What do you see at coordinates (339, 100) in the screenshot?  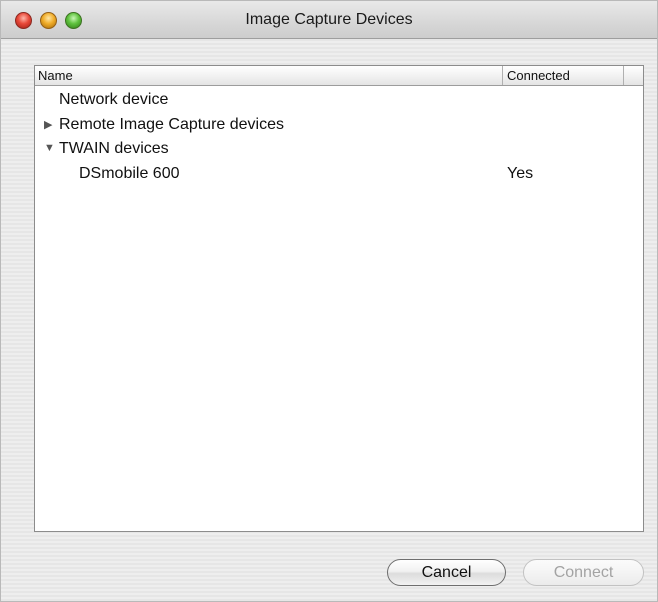 I see `device-row-network-device: Network device` at bounding box center [339, 100].